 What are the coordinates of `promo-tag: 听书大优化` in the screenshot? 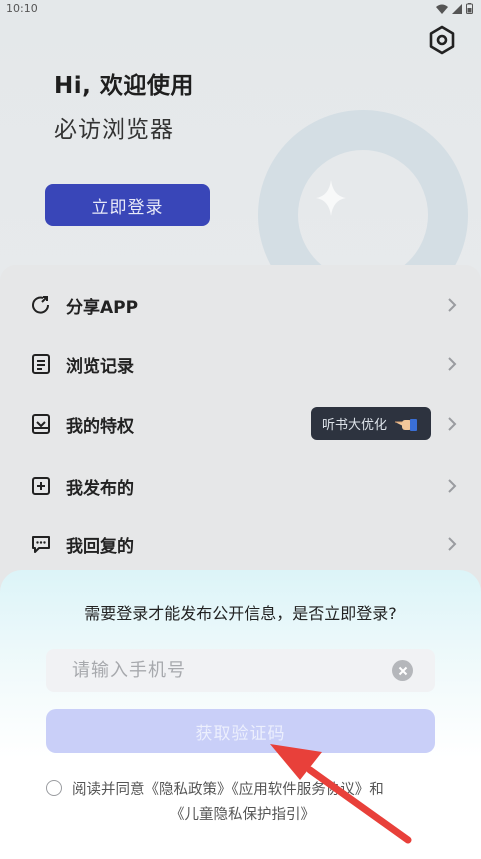 It's located at (371, 423).